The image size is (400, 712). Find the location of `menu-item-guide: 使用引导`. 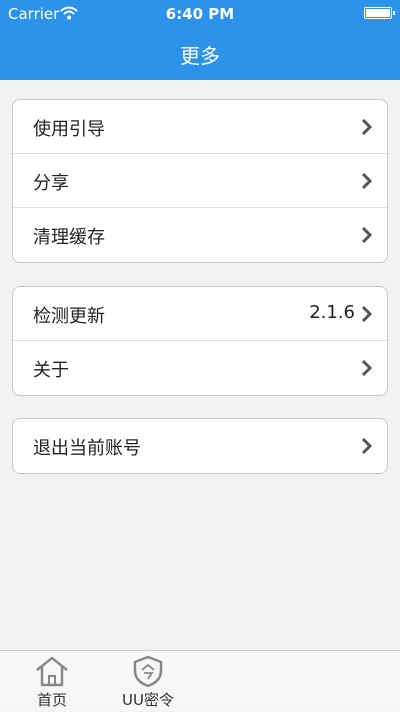

menu-item-guide: 使用引导 is located at coordinates (200, 127).